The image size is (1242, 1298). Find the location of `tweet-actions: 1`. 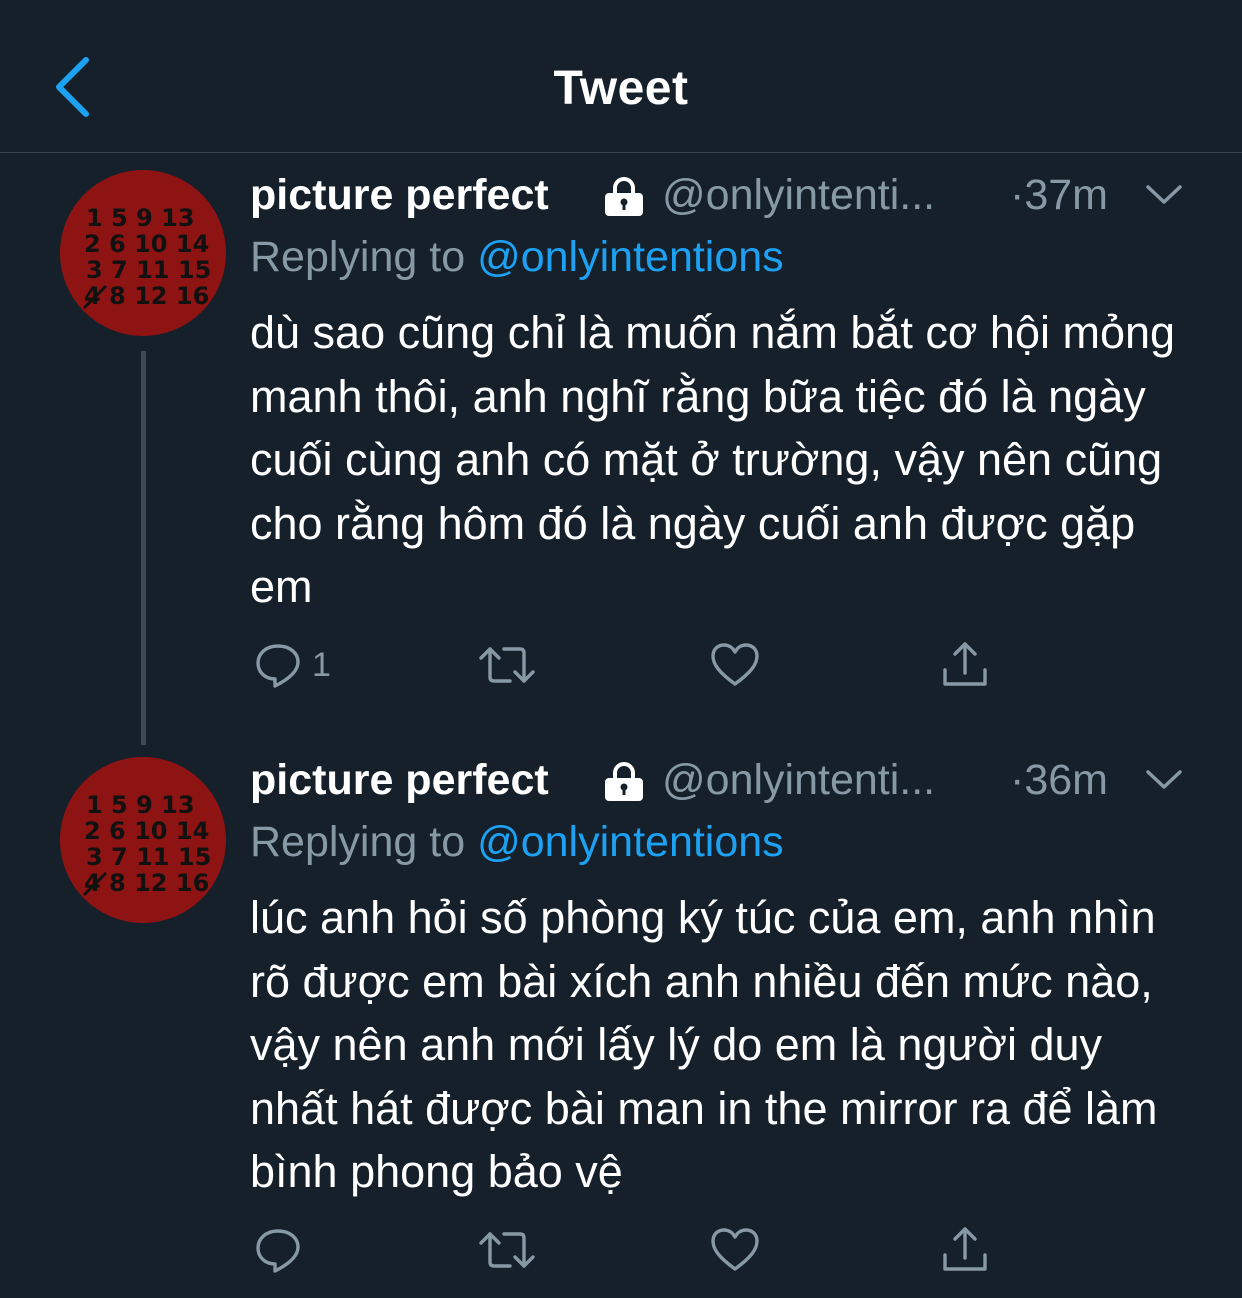

tweet-actions: 1 is located at coordinates (630, 665).